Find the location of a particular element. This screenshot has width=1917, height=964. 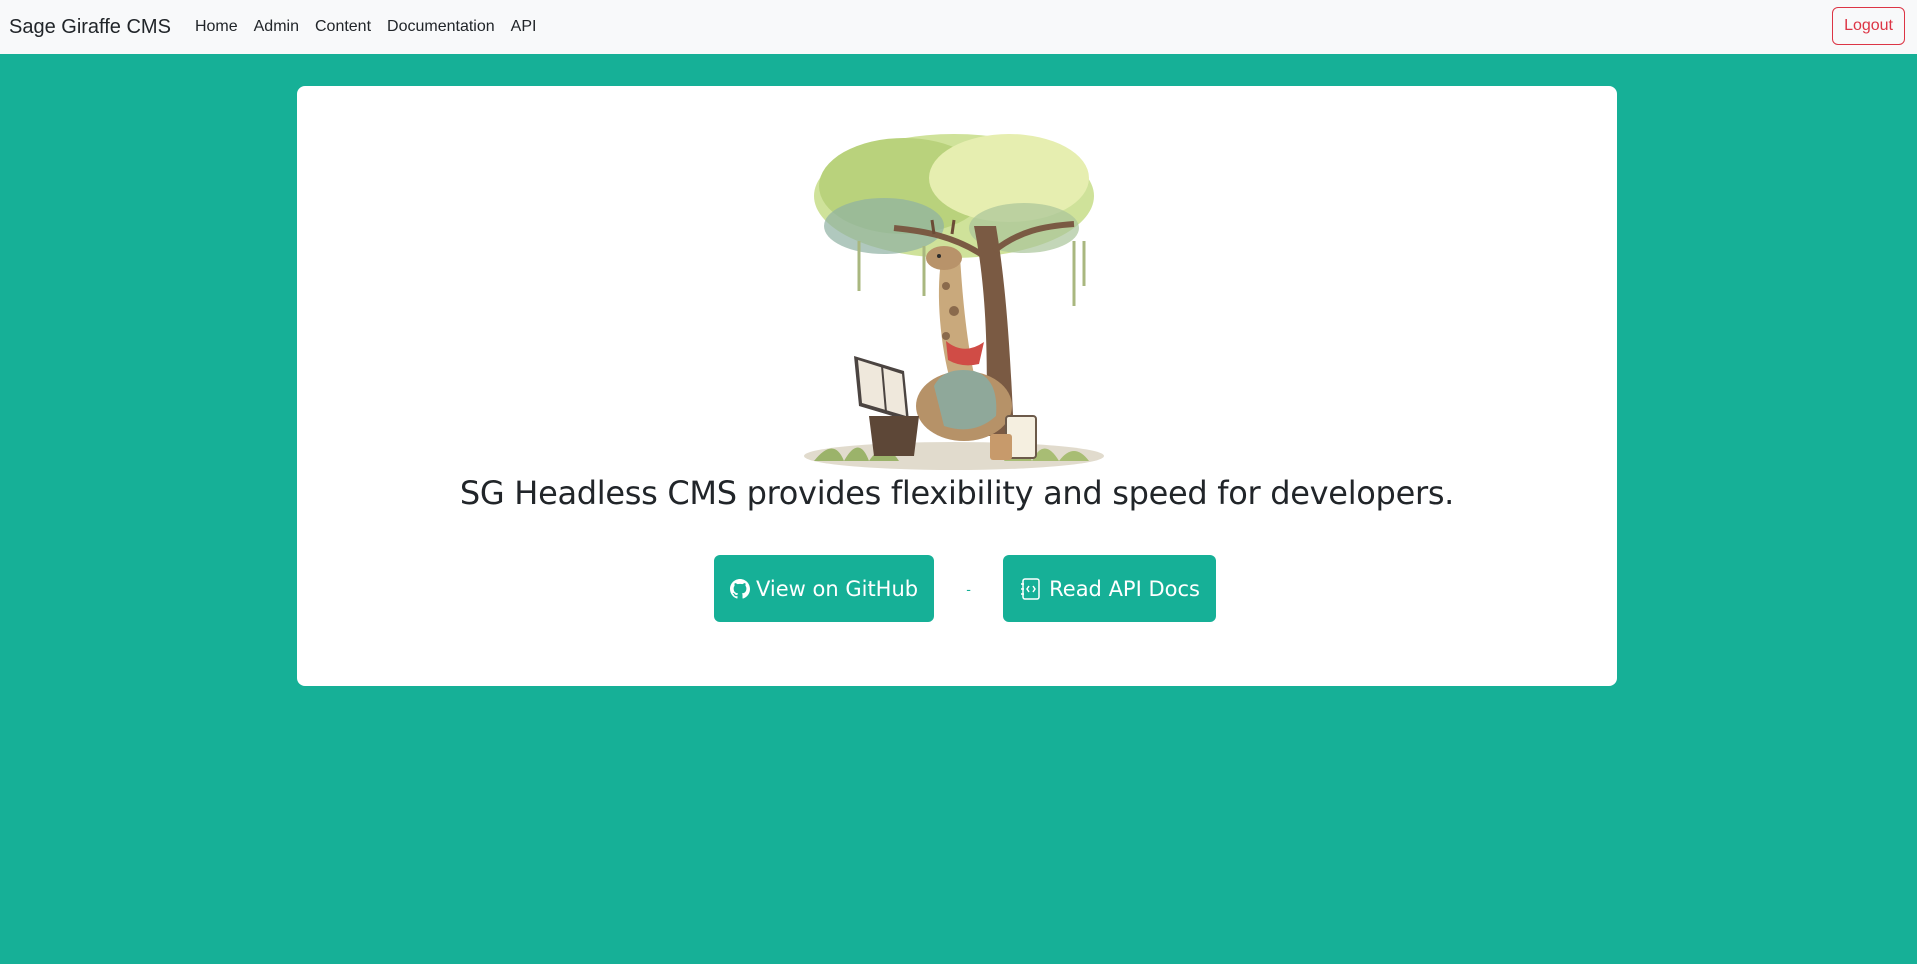

nav-link-home: Home is located at coordinates (216, 27).